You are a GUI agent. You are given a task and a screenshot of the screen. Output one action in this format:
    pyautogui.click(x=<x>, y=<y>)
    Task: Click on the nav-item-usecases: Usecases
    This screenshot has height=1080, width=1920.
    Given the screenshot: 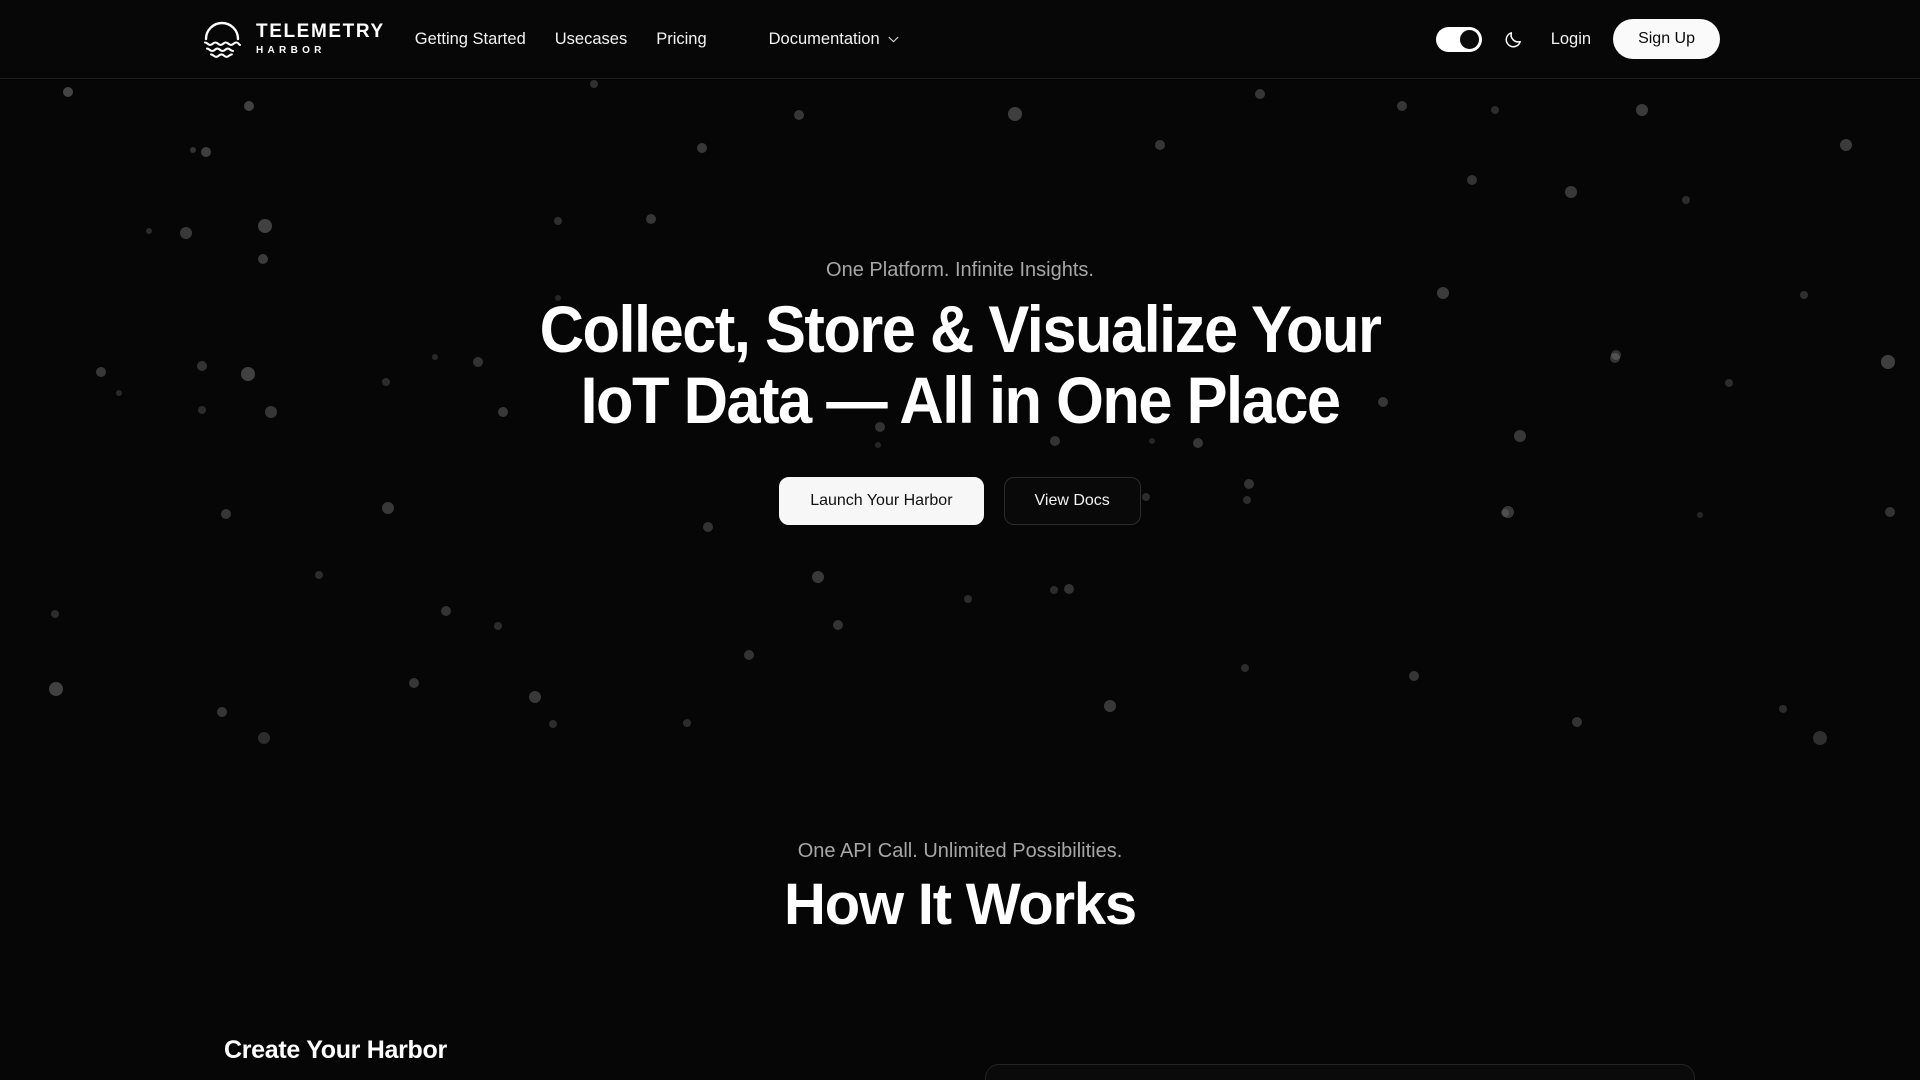 What is the action you would take?
    pyautogui.click(x=591, y=39)
    